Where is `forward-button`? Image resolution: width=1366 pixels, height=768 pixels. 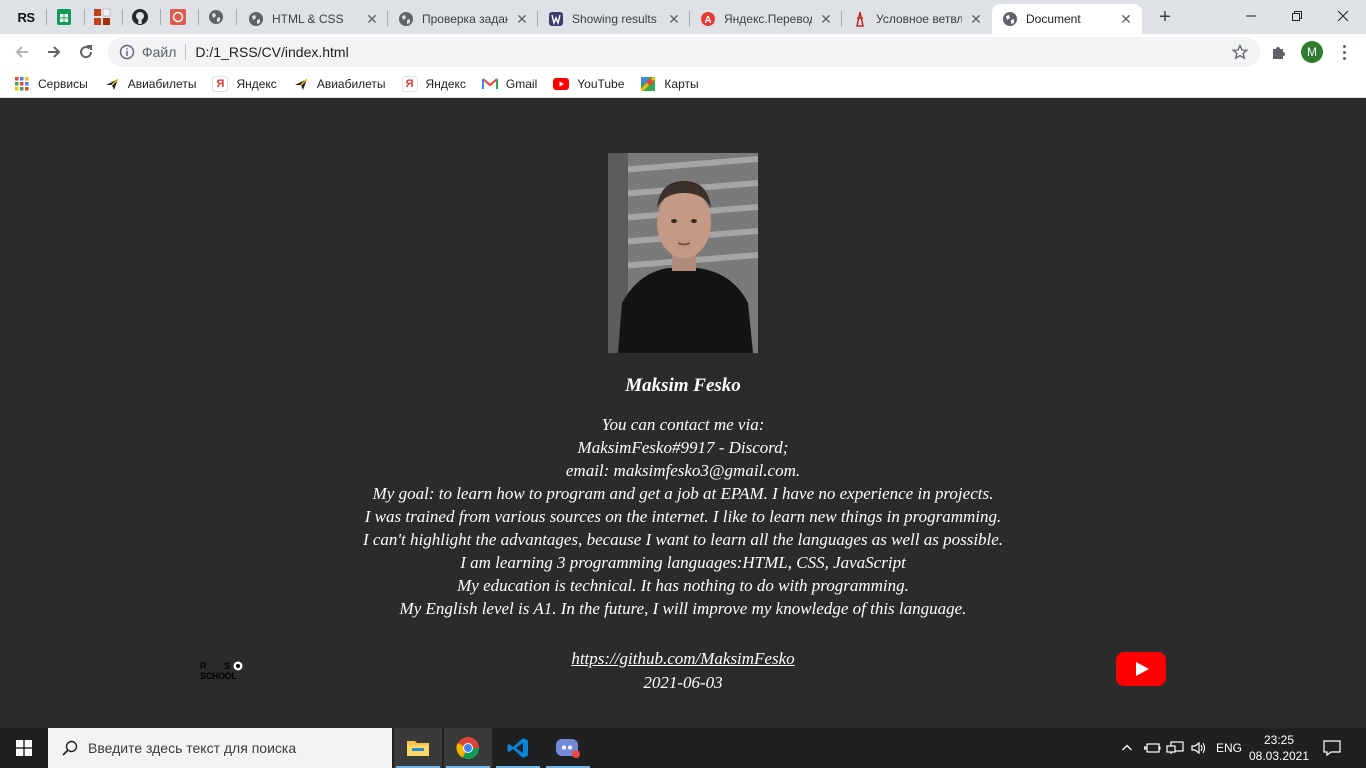 forward-button is located at coordinates (54, 52).